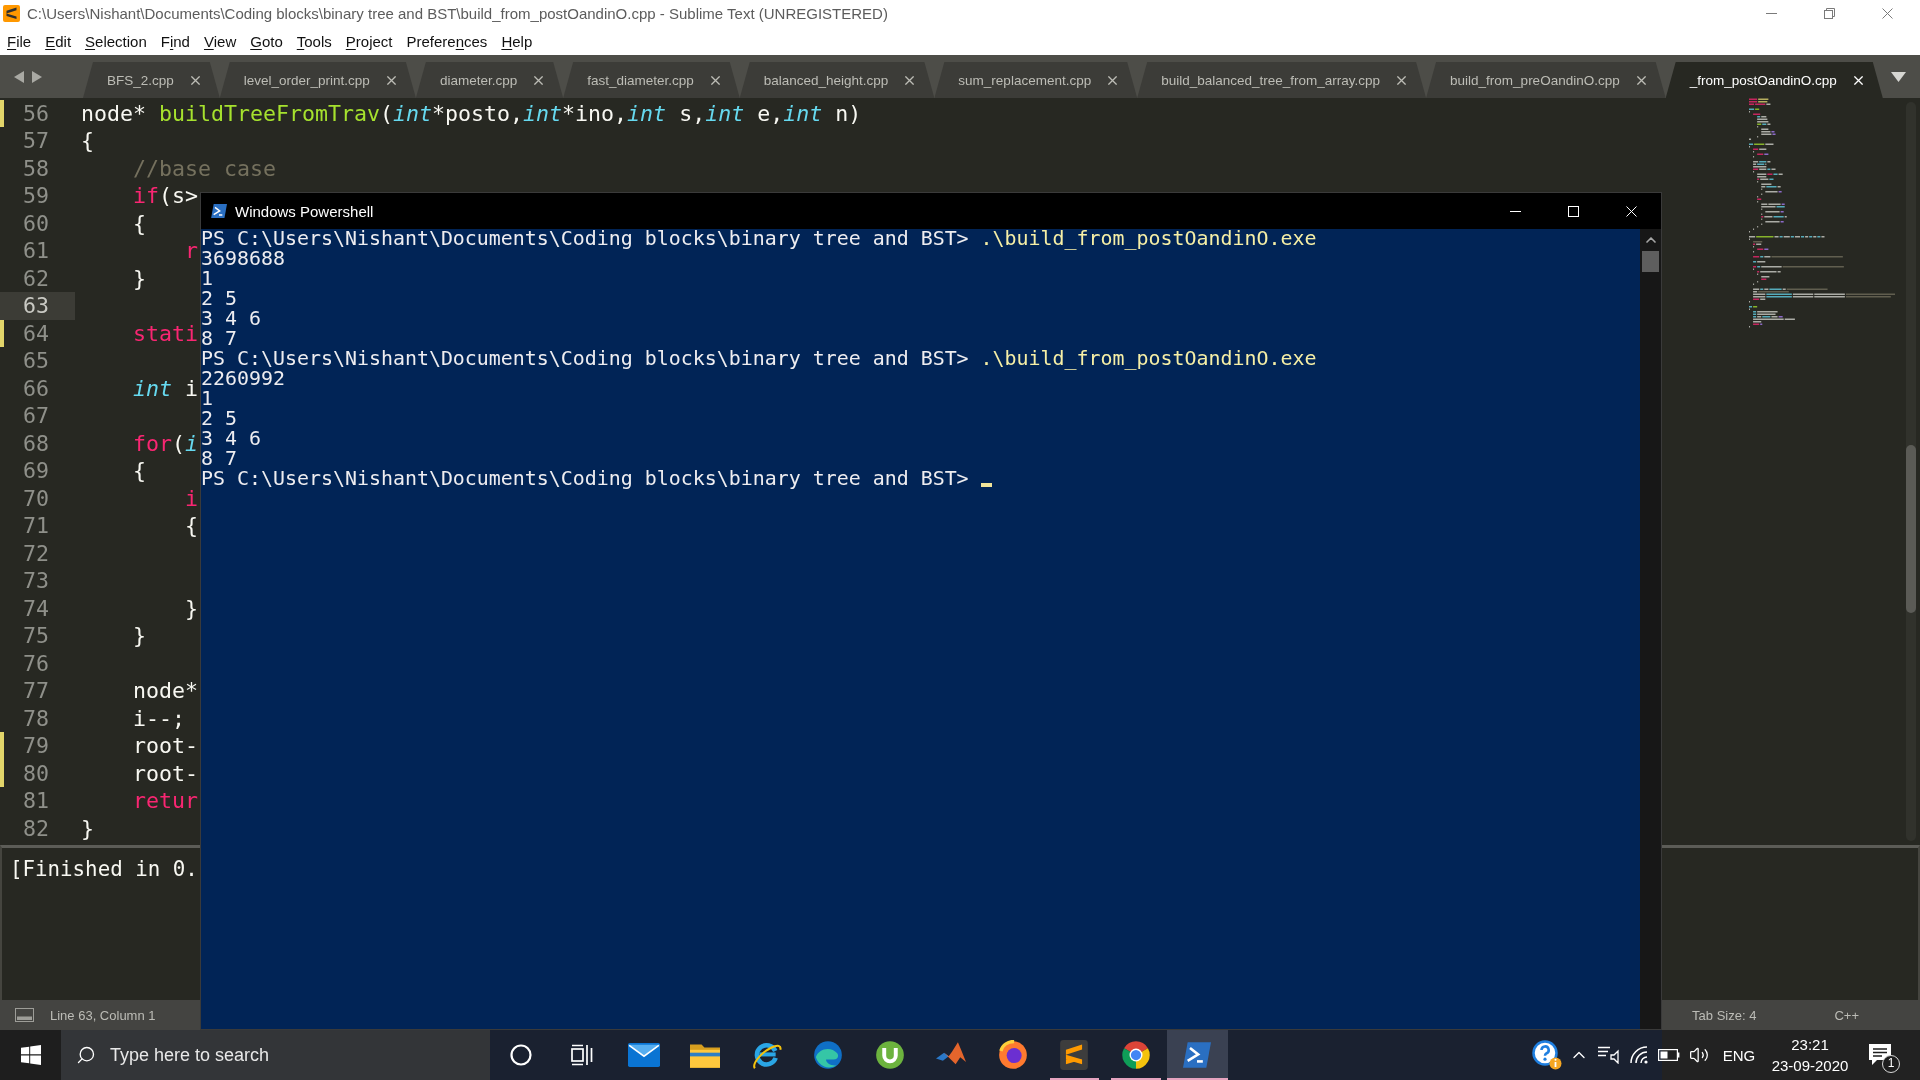 The image size is (1920, 1080). Describe the element at coordinates (36, 746) in the screenshot. I see `line-number: 79` at that location.